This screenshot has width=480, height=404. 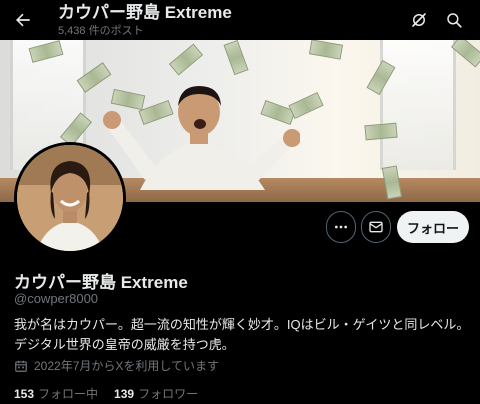 I want to click on arrow-left-icon, so click(x=23, y=20).